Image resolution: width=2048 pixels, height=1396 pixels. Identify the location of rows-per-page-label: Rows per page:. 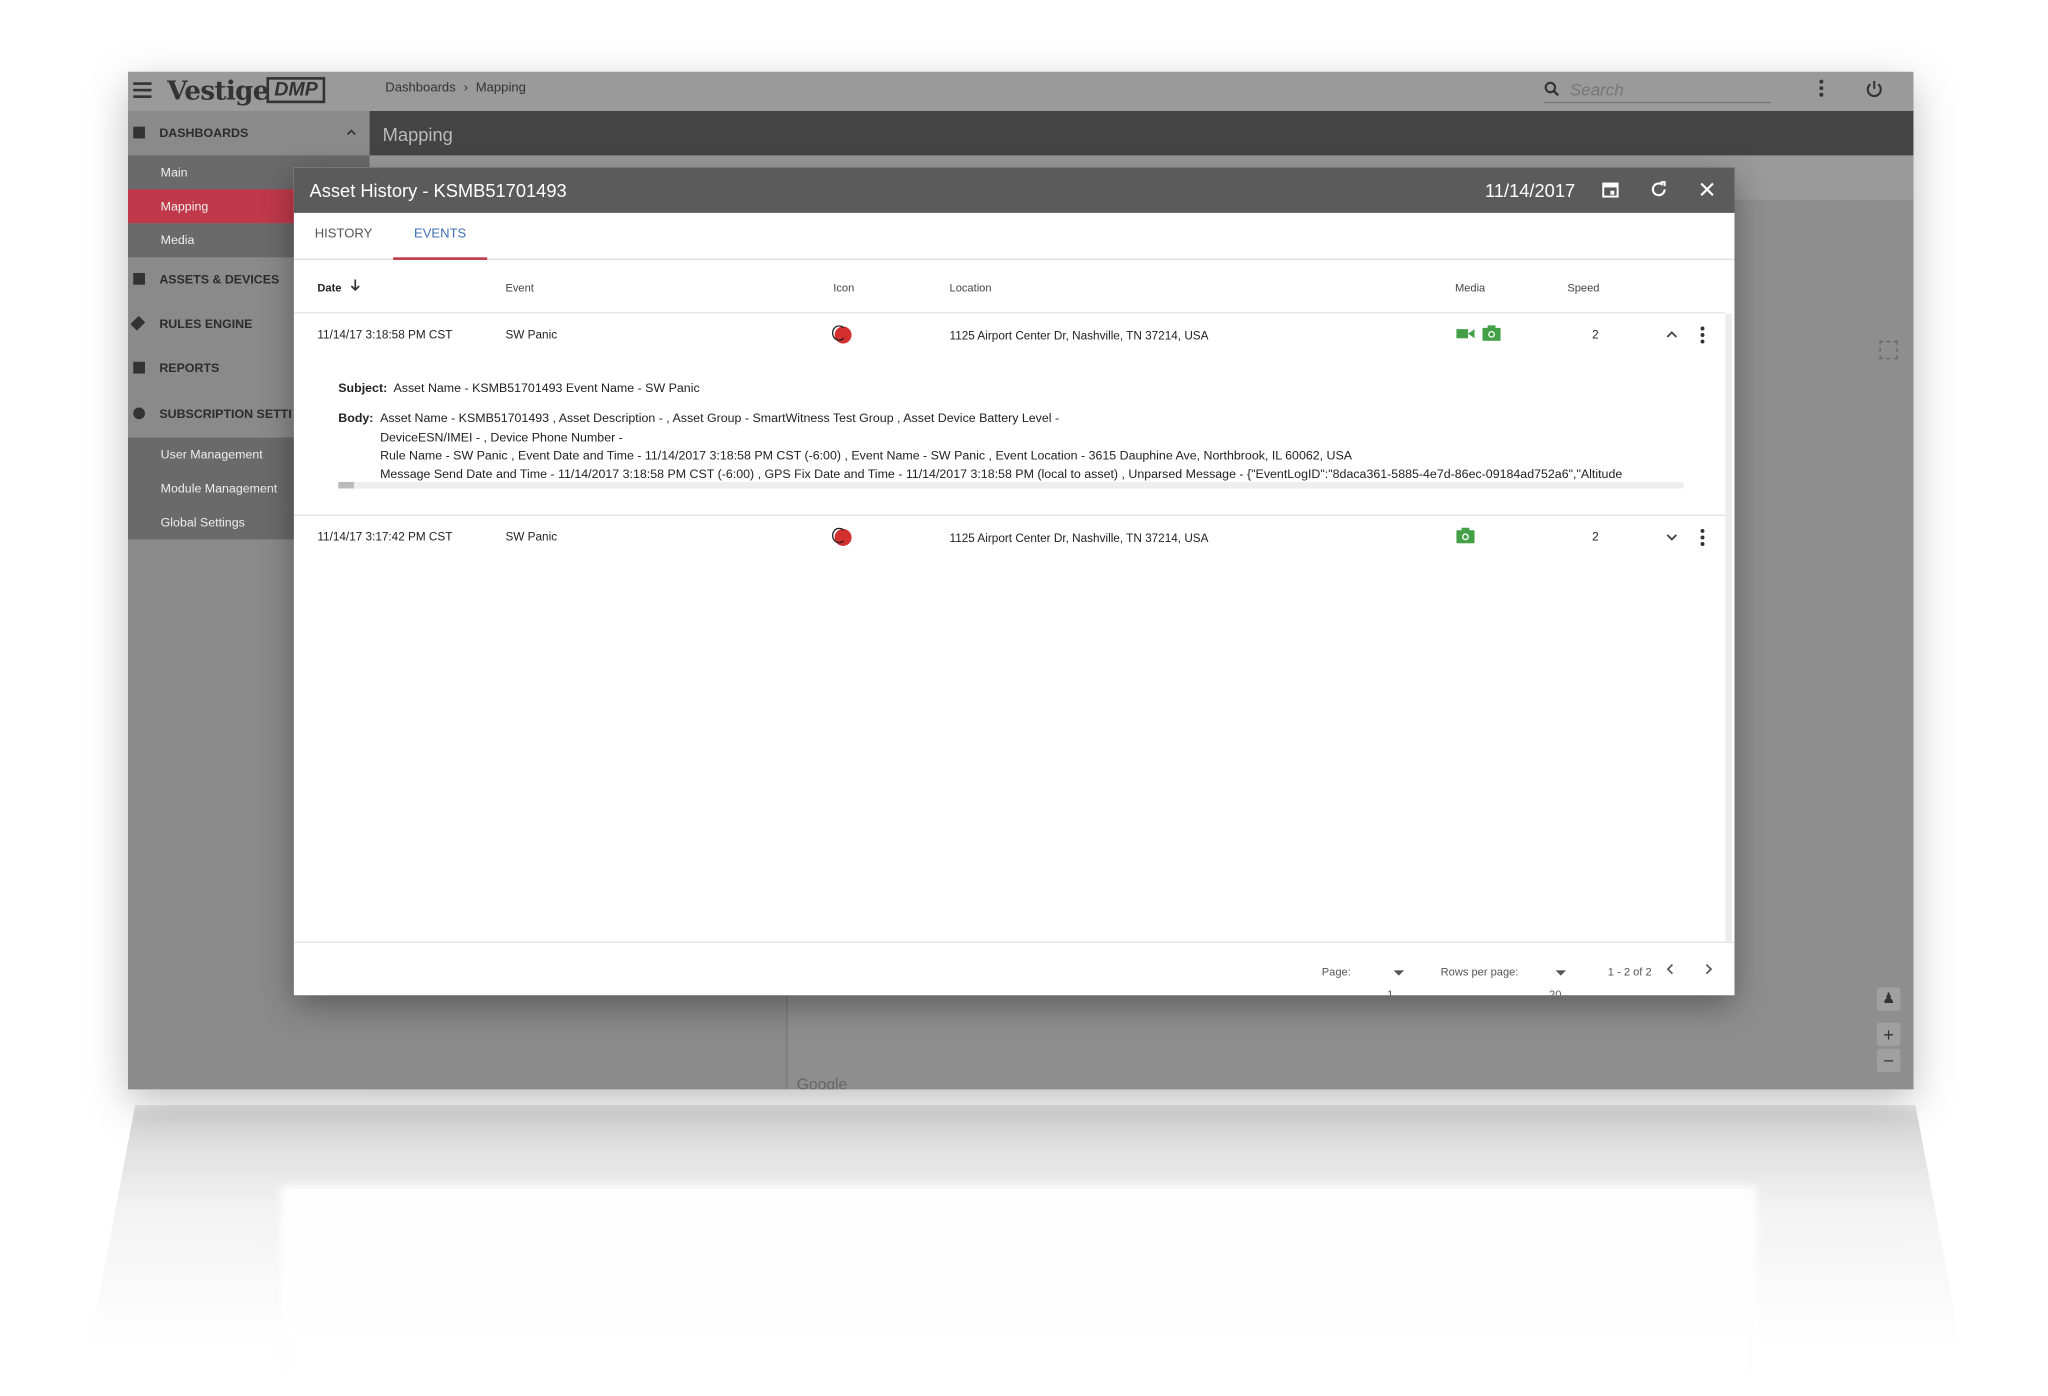
(1479, 972).